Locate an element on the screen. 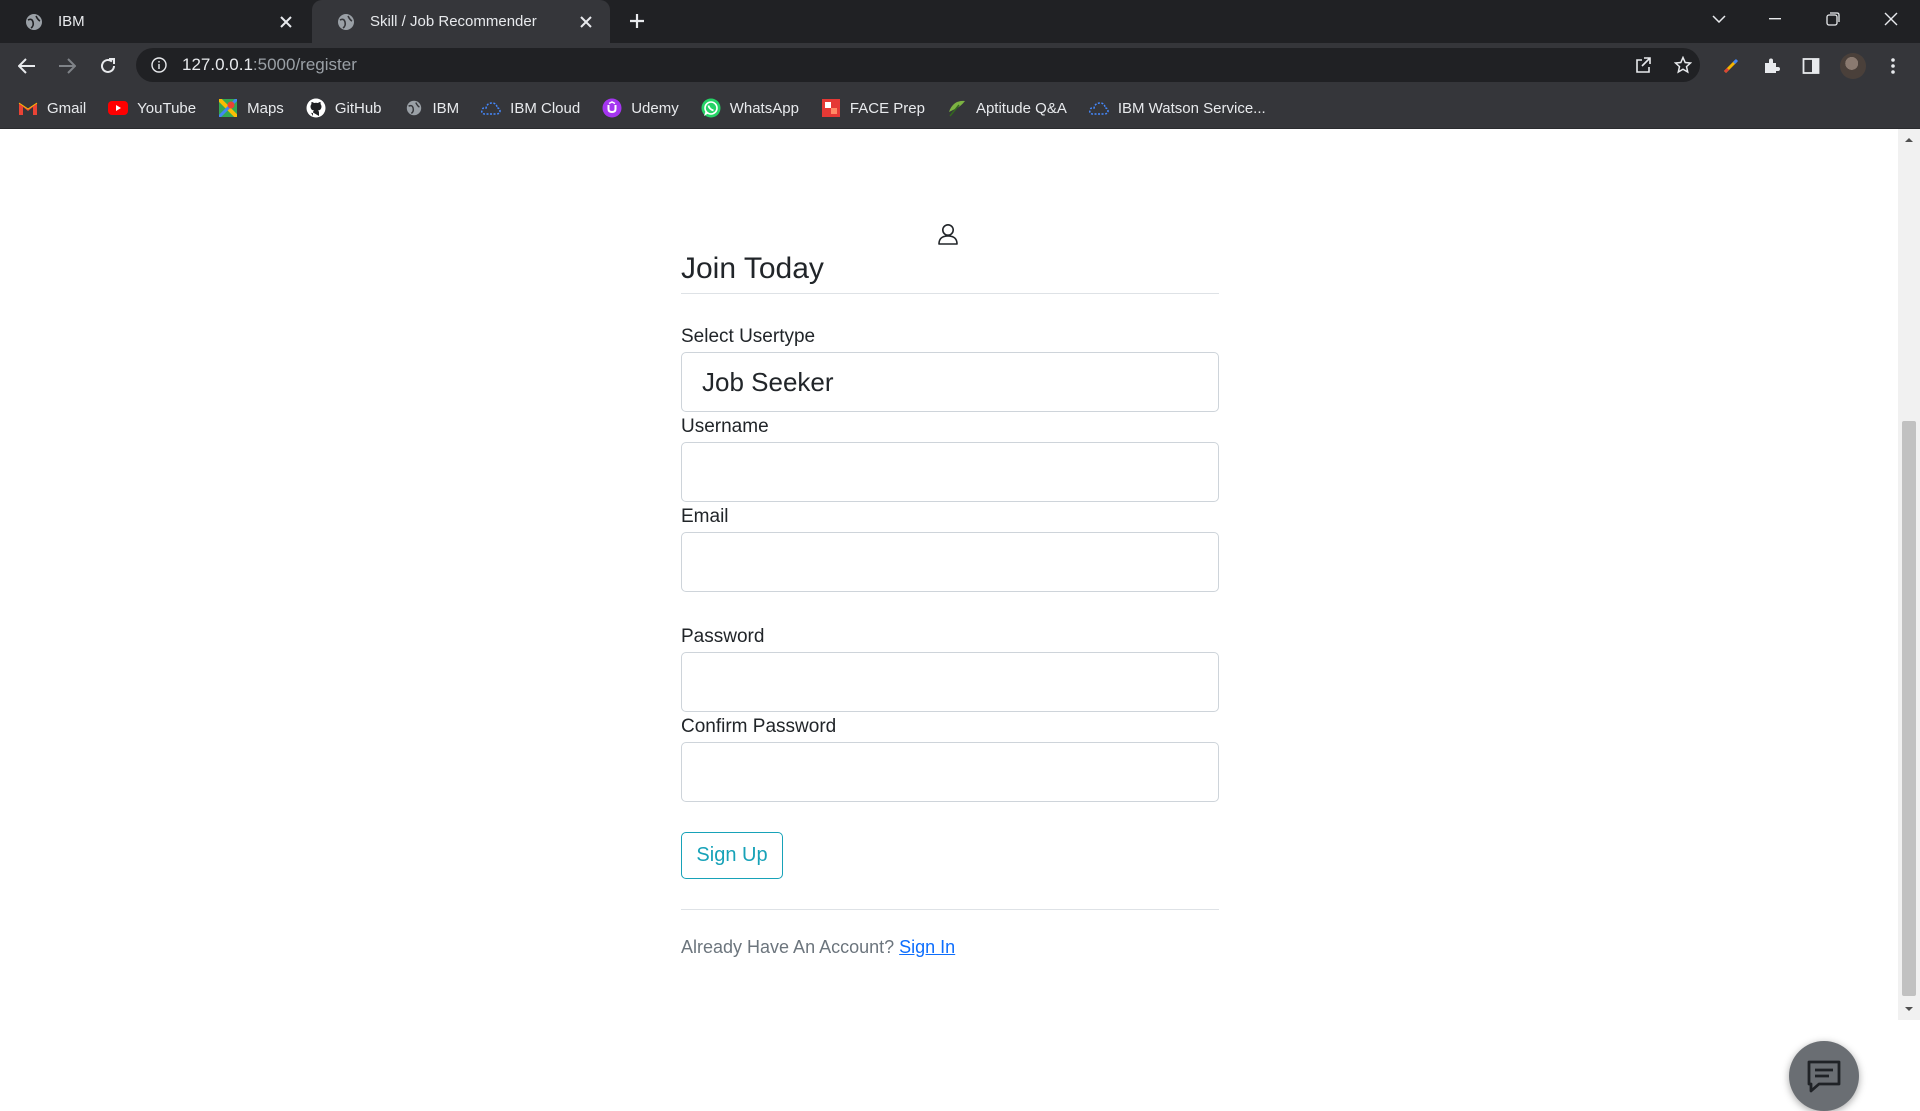 This screenshot has height=1111, width=1920. bookmark-label: GitHub is located at coordinates (358, 108).